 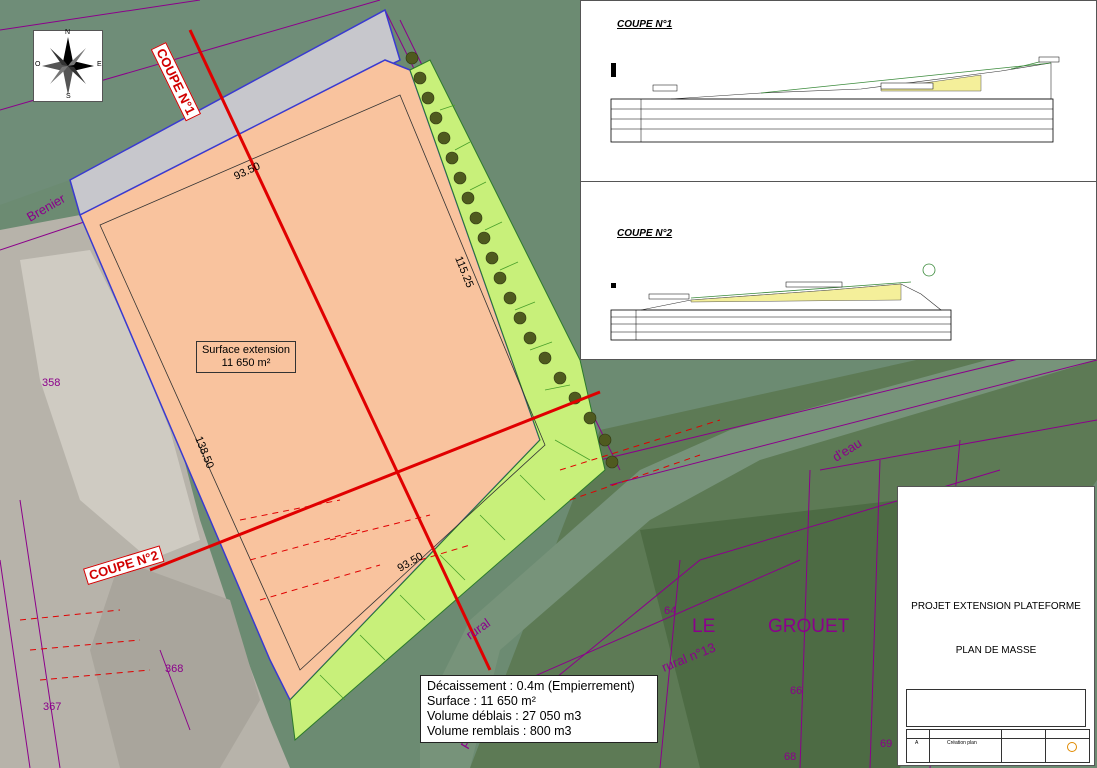 What do you see at coordinates (174, 669) in the screenshot?
I see `parcel-368: 368` at bounding box center [174, 669].